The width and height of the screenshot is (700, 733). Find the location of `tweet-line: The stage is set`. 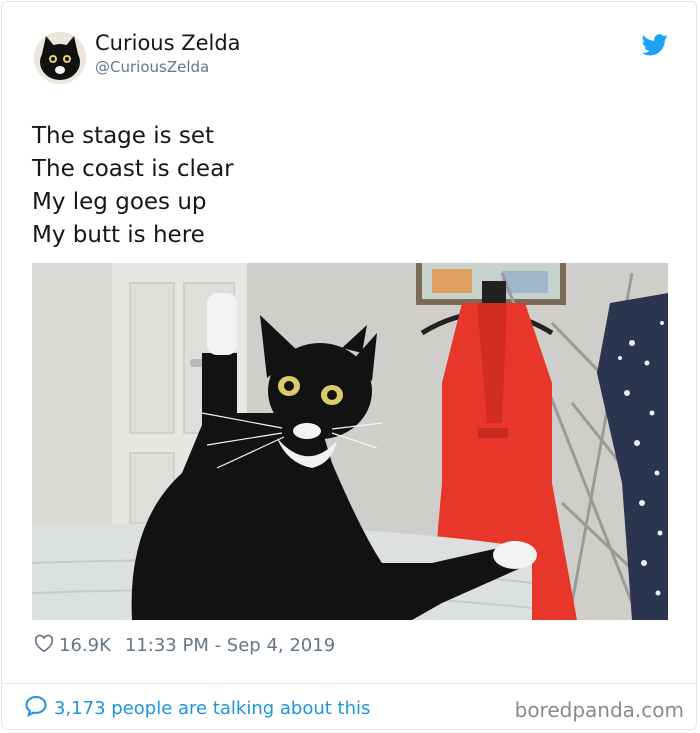

tweet-line: The stage is set is located at coordinates (123, 136).